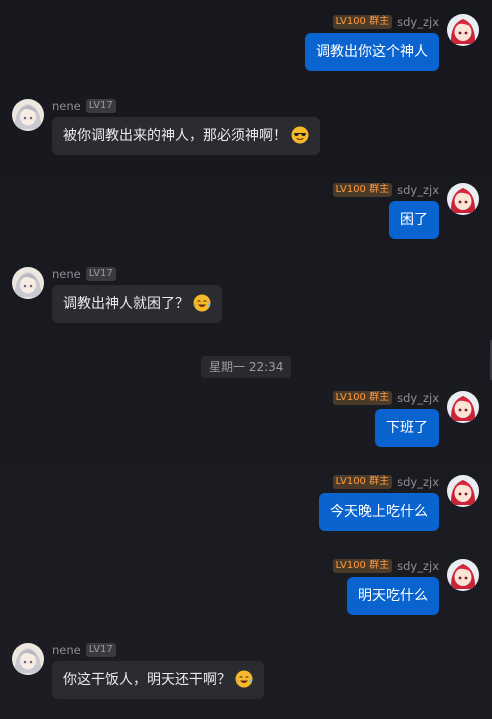 The width and height of the screenshot is (492, 719). I want to click on message-bubble: 调教出你这个神人, so click(372, 52).